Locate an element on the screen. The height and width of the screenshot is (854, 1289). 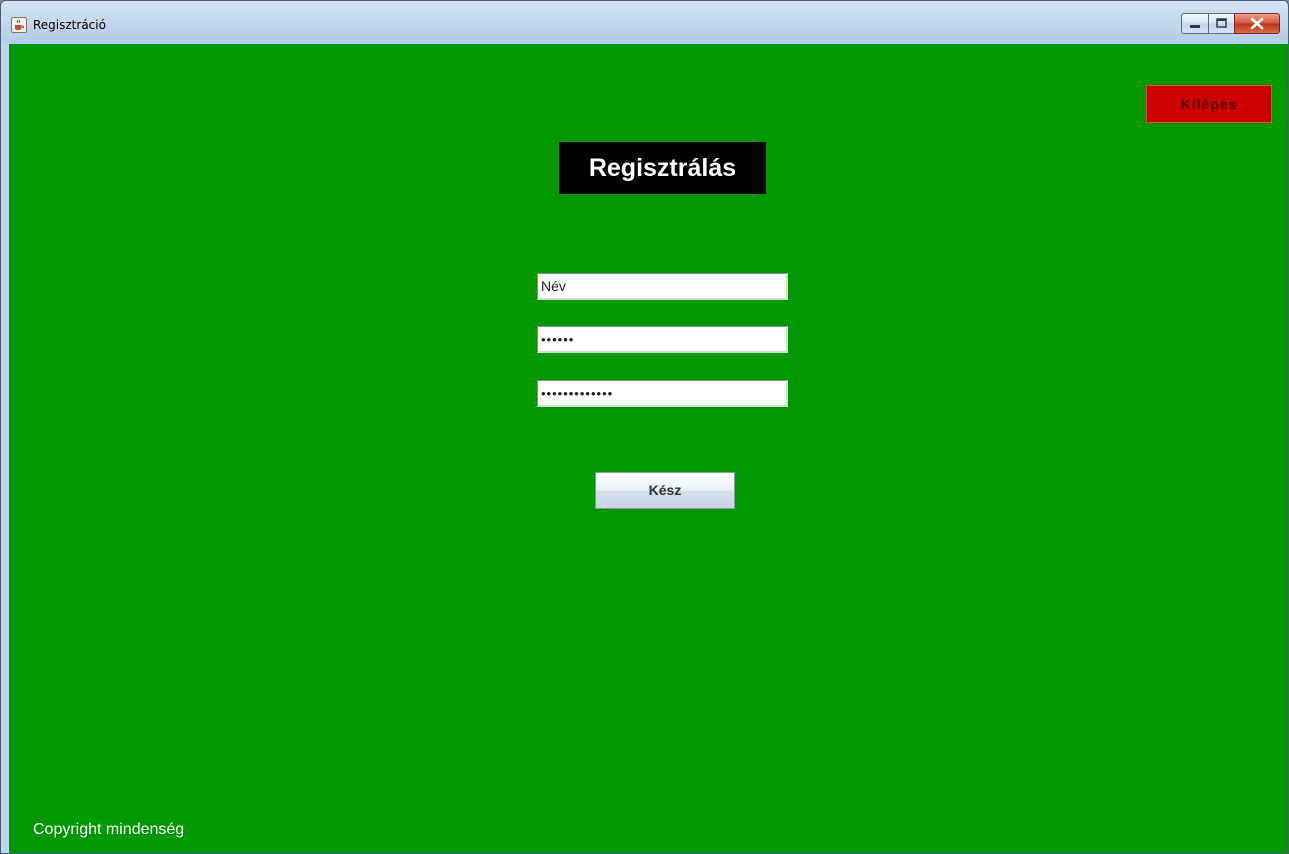
java-cup-icon is located at coordinates (19, 25).